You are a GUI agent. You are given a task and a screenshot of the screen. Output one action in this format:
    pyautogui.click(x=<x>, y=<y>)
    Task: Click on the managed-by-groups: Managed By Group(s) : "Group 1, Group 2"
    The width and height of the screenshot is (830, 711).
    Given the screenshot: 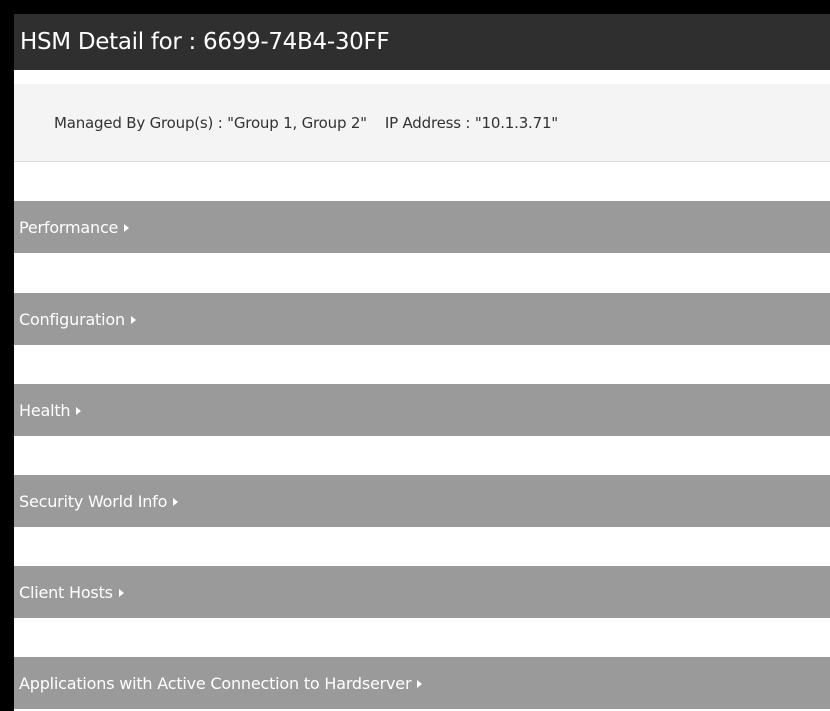 What is the action you would take?
    pyautogui.click(x=210, y=123)
    